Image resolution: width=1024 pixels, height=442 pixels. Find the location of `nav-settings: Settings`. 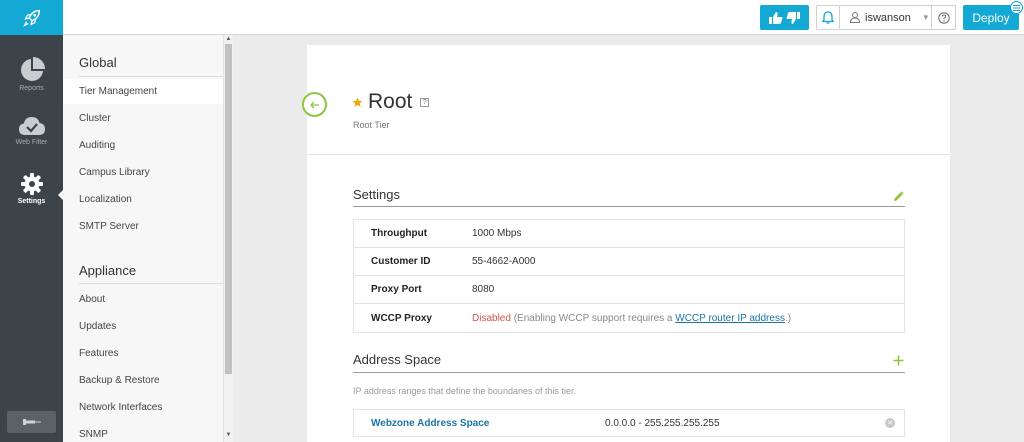

nav-settings: Settings is located at coordinates (31, 194).